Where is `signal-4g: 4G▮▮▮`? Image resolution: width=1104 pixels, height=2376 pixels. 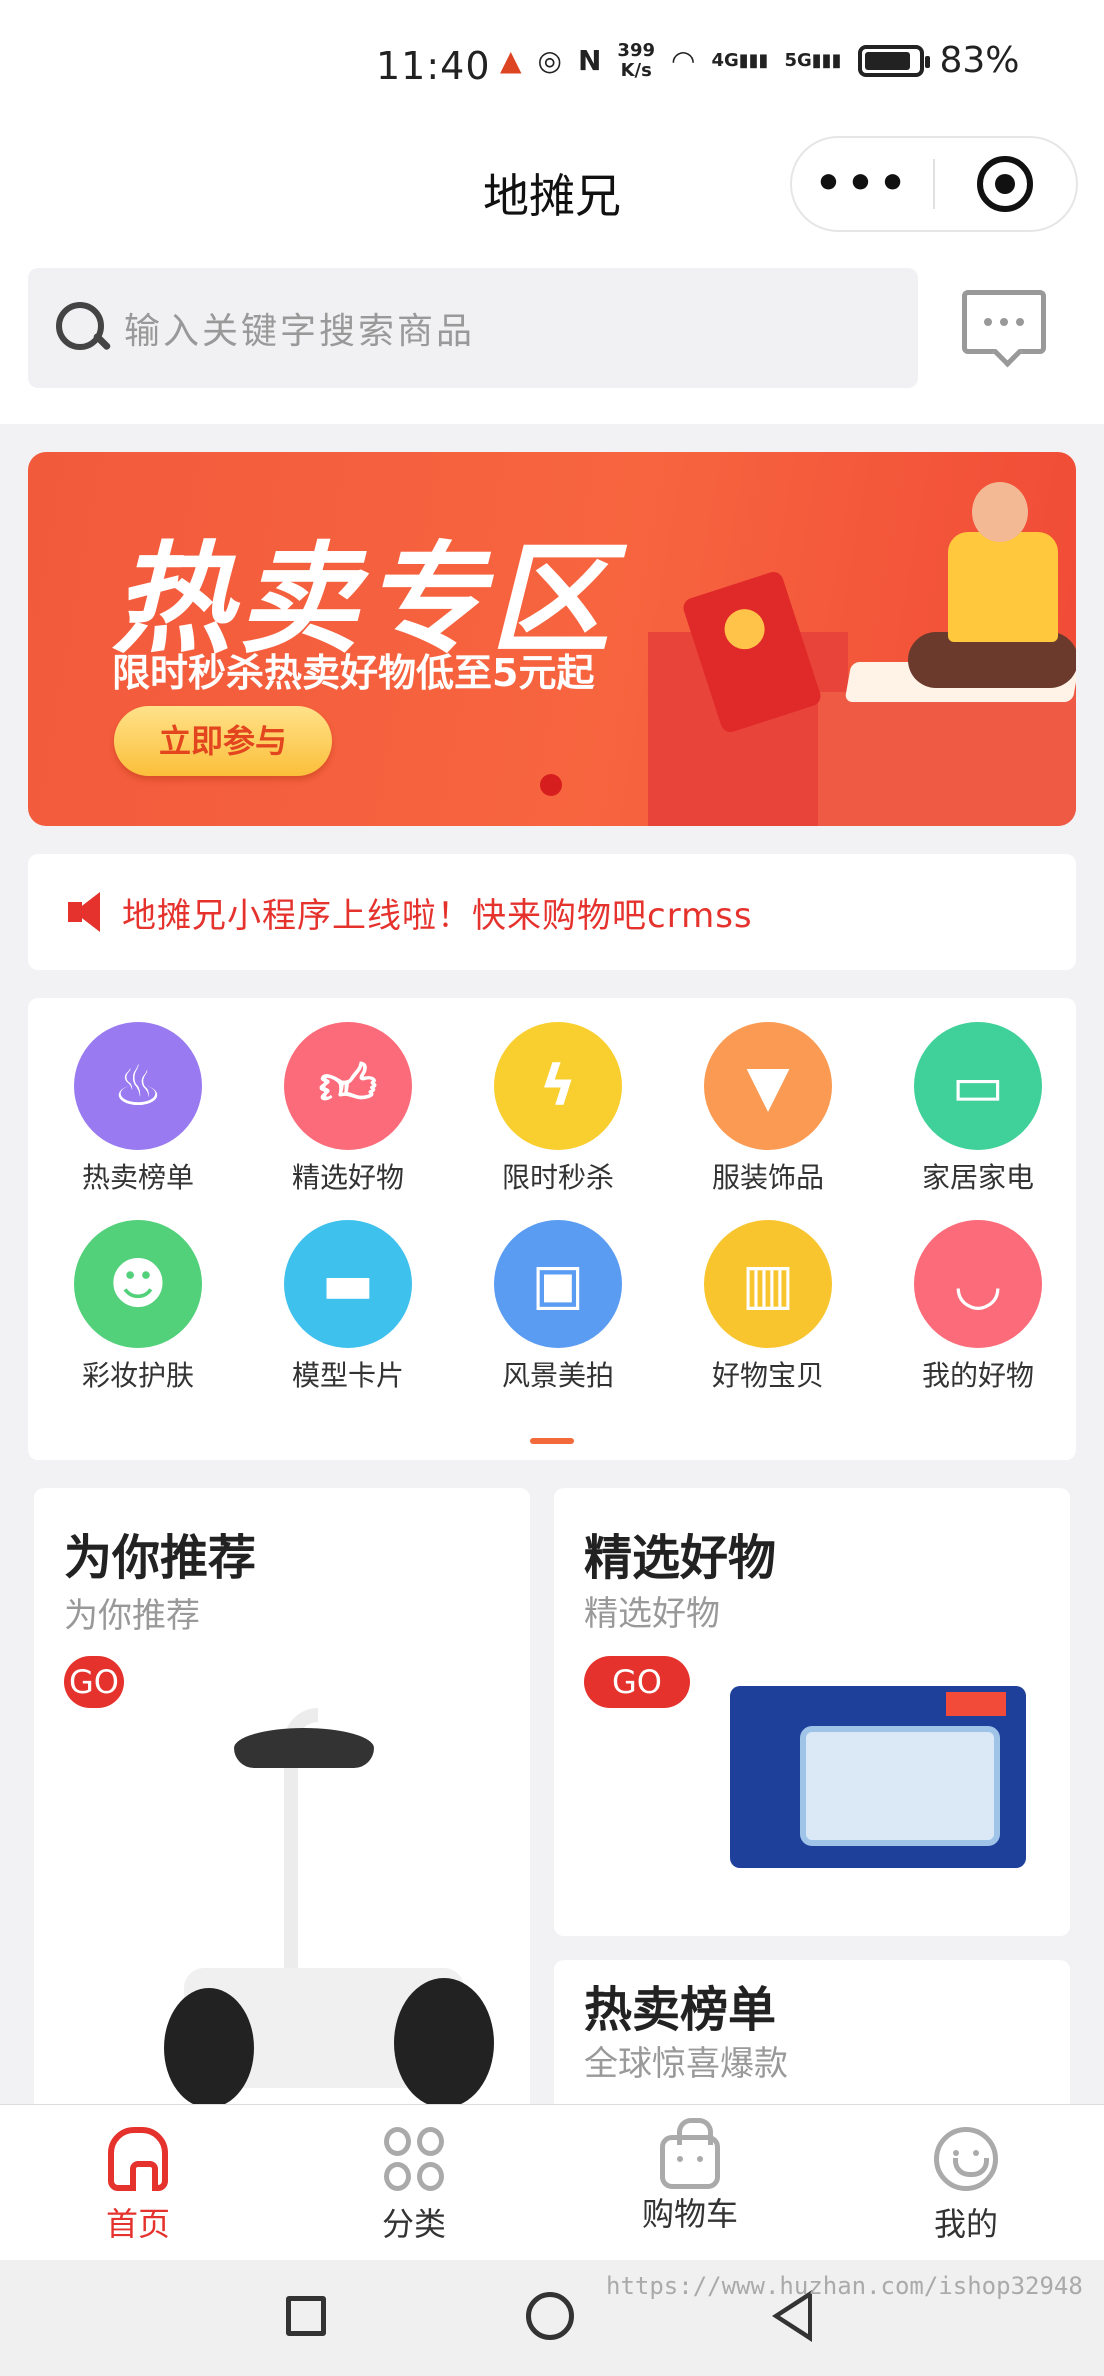 signal-4g: 4G▮▮▮ is located at coordinates (740, 60).